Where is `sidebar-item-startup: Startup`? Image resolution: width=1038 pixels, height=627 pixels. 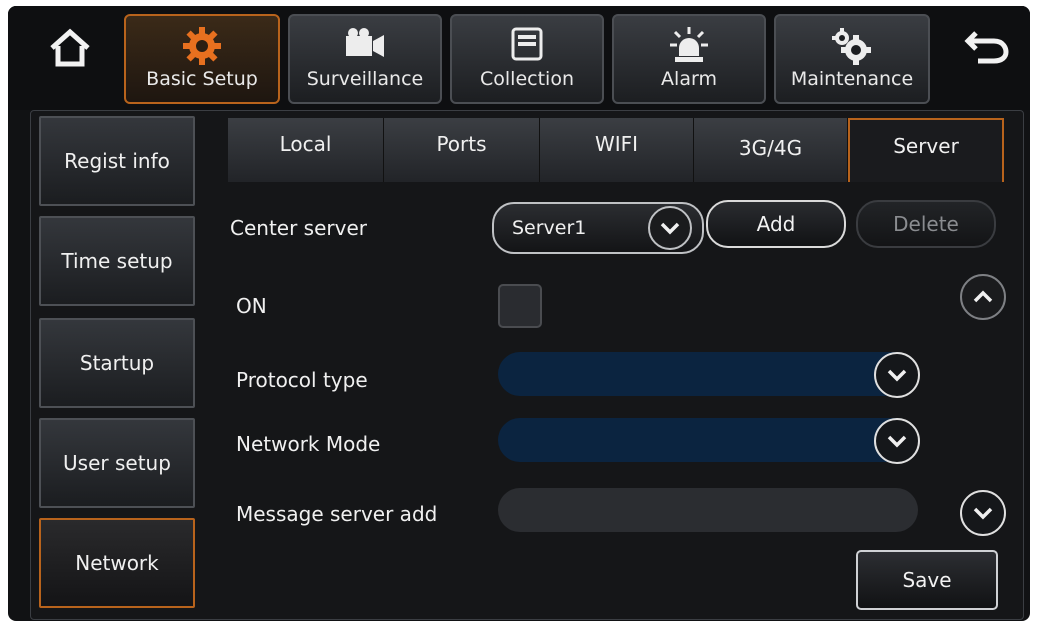 sidebar-item-startup: Startup is located at coordinates (117, 363).